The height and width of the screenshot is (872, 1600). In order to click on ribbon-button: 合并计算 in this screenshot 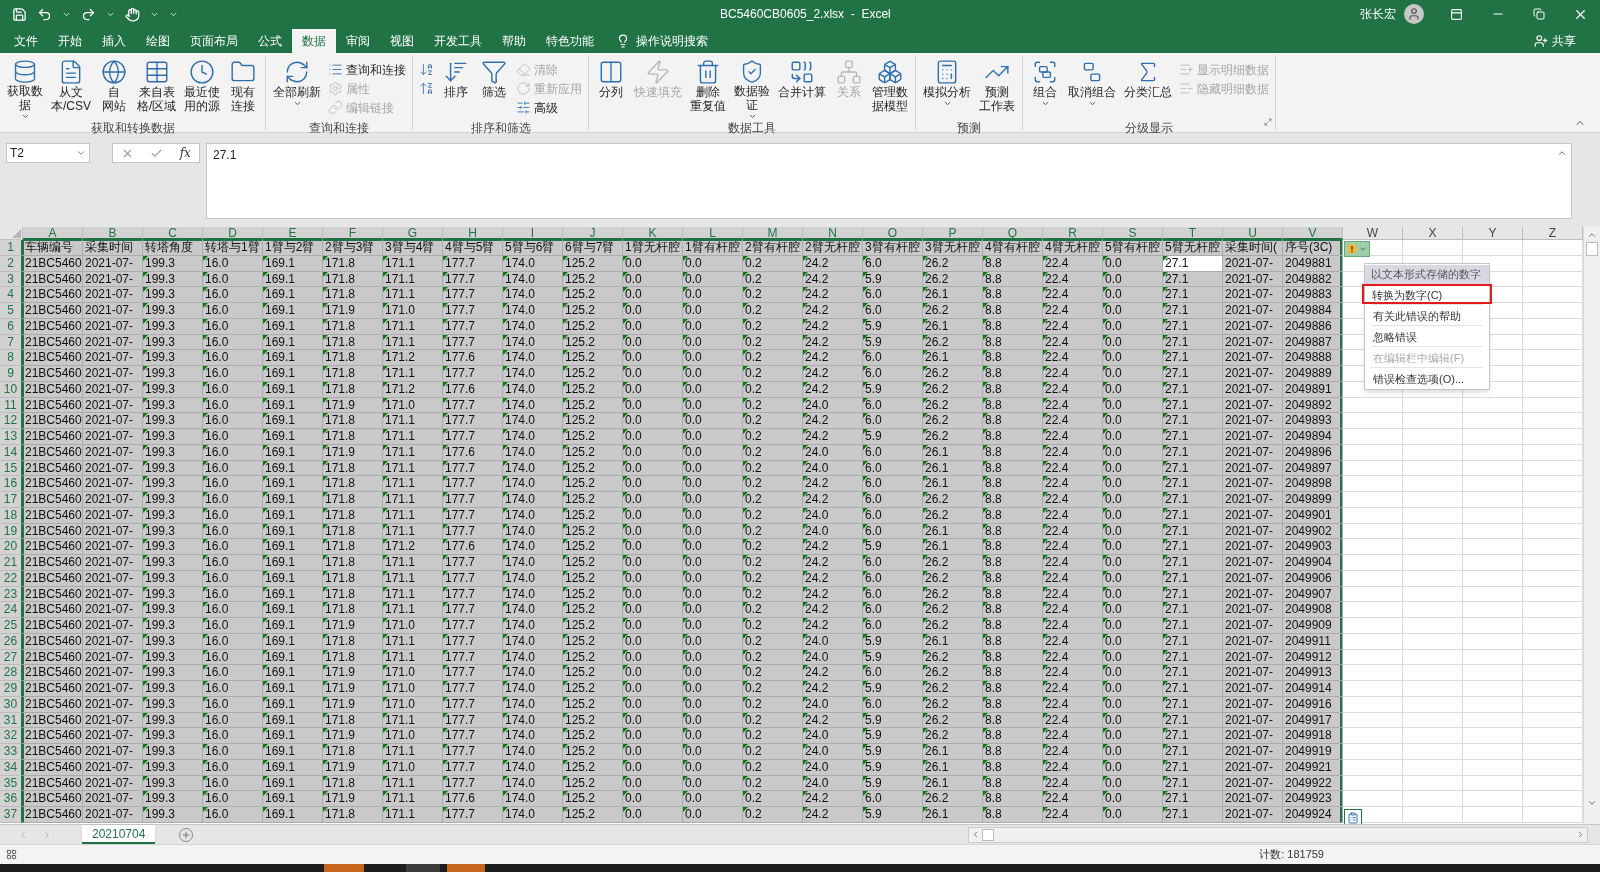, I will do `click(802, 89)`.